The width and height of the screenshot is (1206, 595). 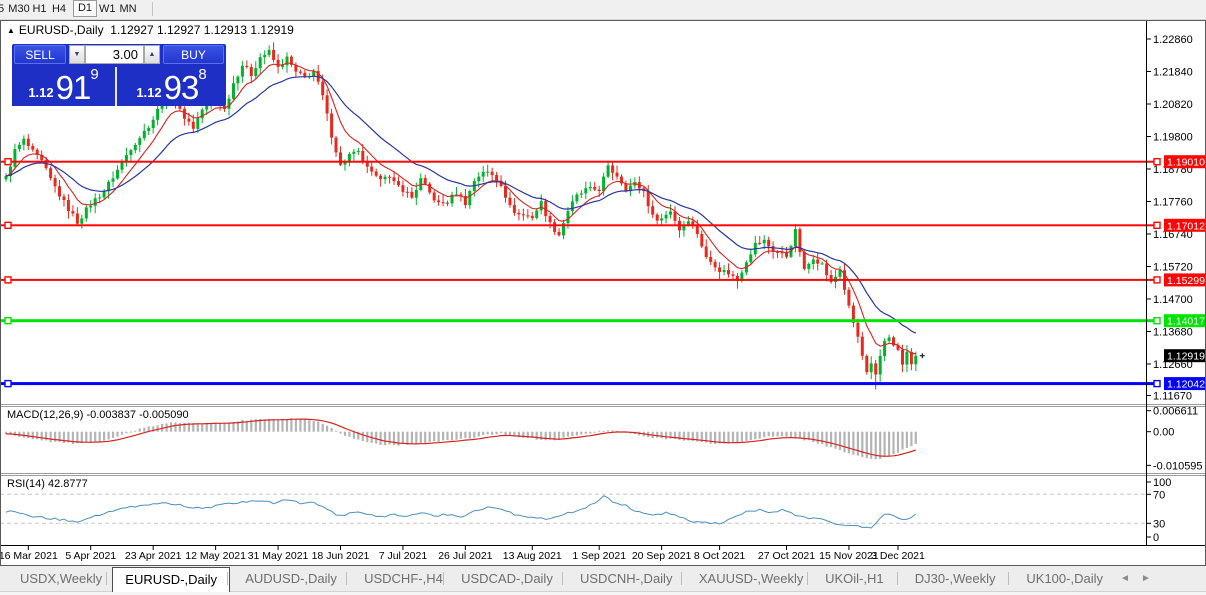 What do you see at coordinates (403, 579) in the screenshot?
I see `tab-usdchfh4: USDCHF-,H4` at bounding box center [403, 579].